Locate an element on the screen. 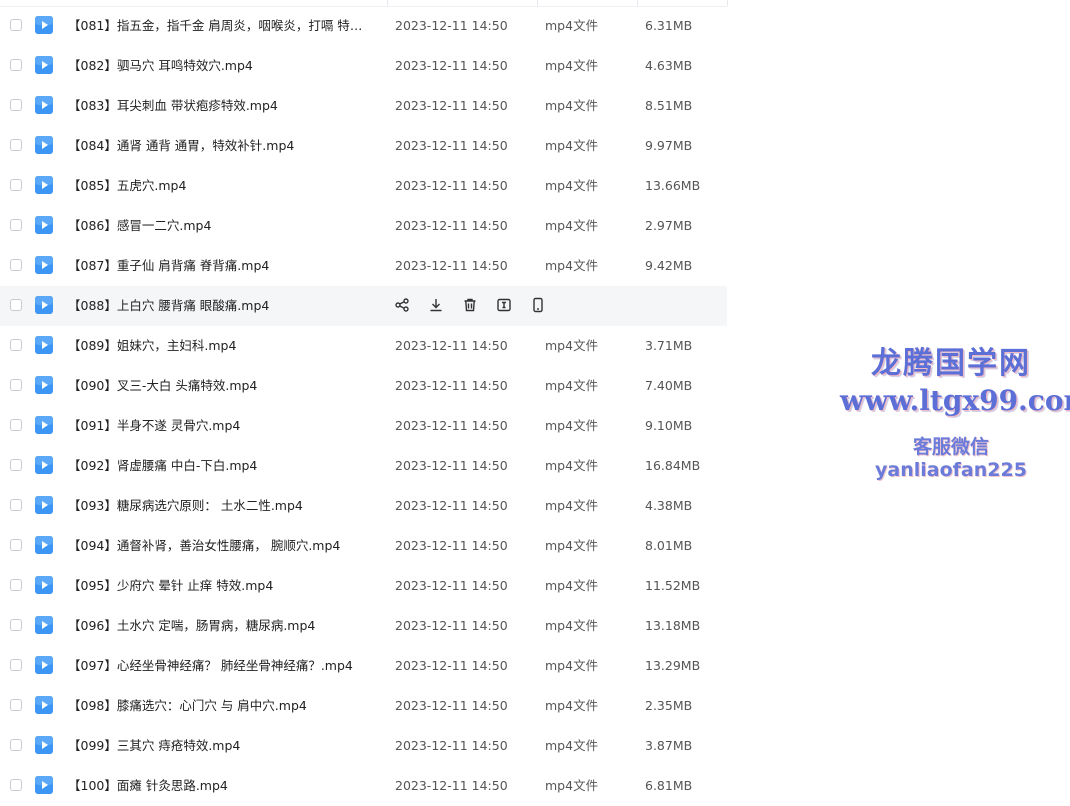  file-size: 4.38MB is located at coordinates (669, 505).